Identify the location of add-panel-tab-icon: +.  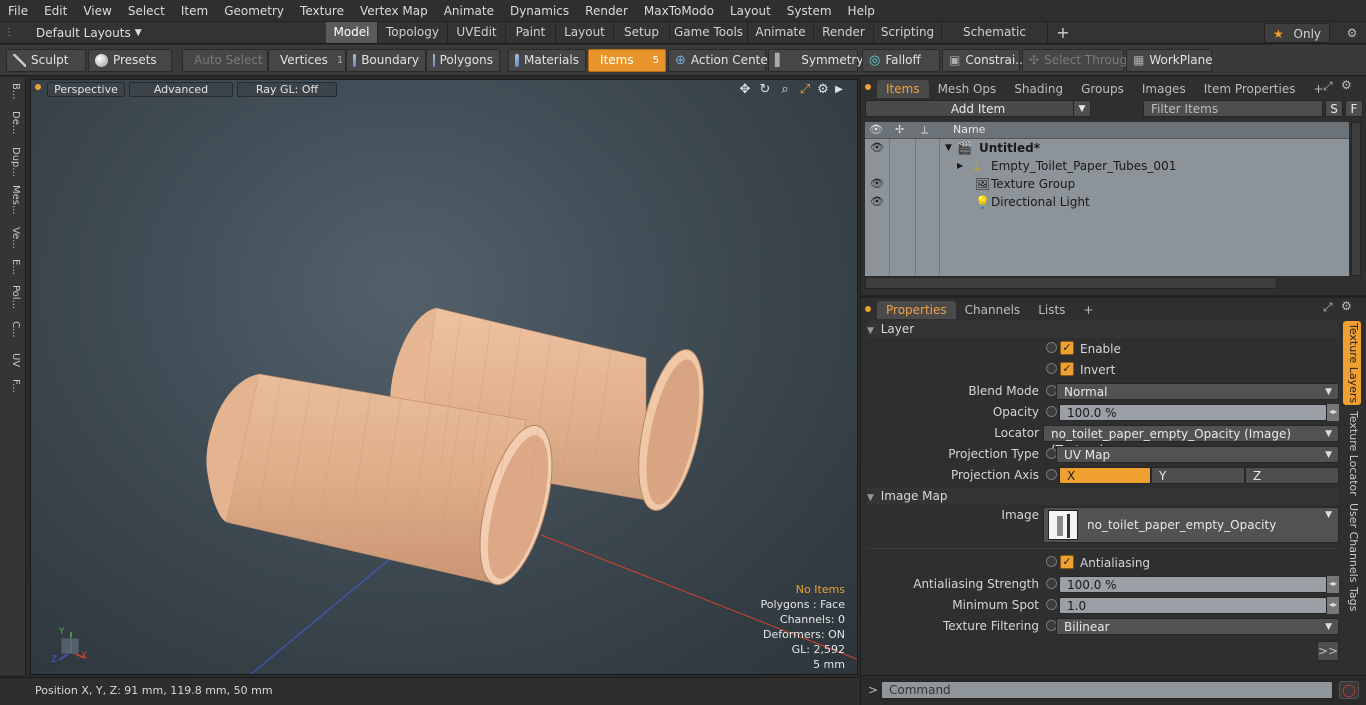
(1088, 310).